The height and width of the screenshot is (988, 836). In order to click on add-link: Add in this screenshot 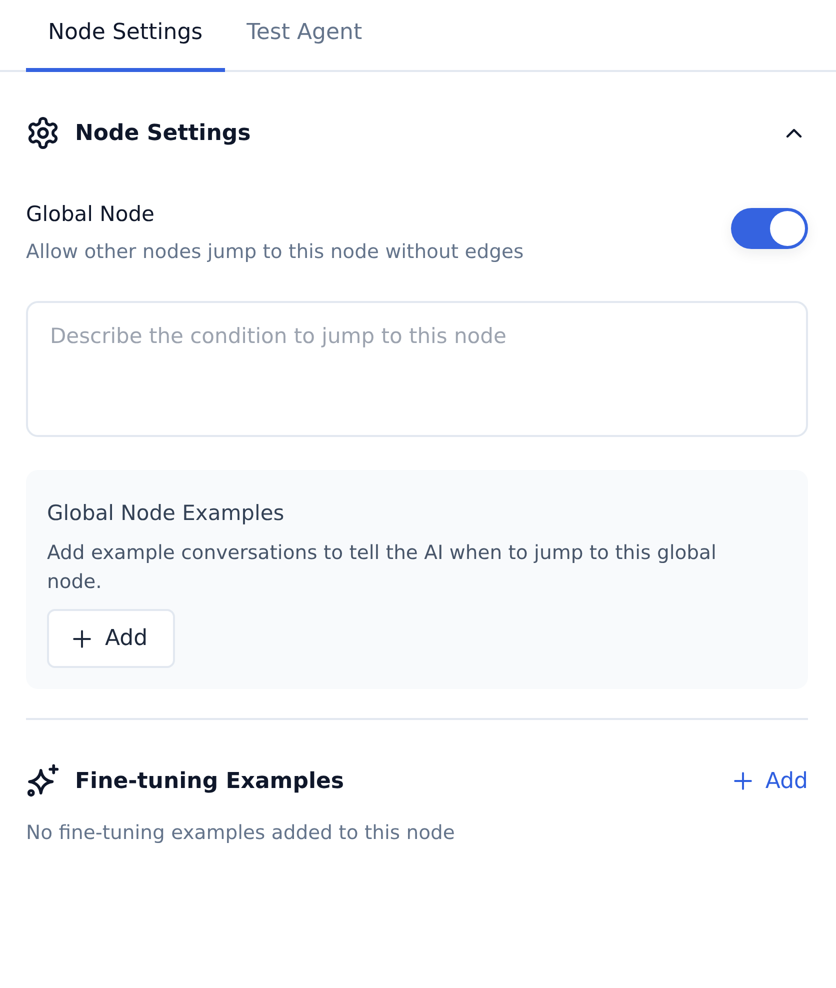, I will do `click(771, 781)`.